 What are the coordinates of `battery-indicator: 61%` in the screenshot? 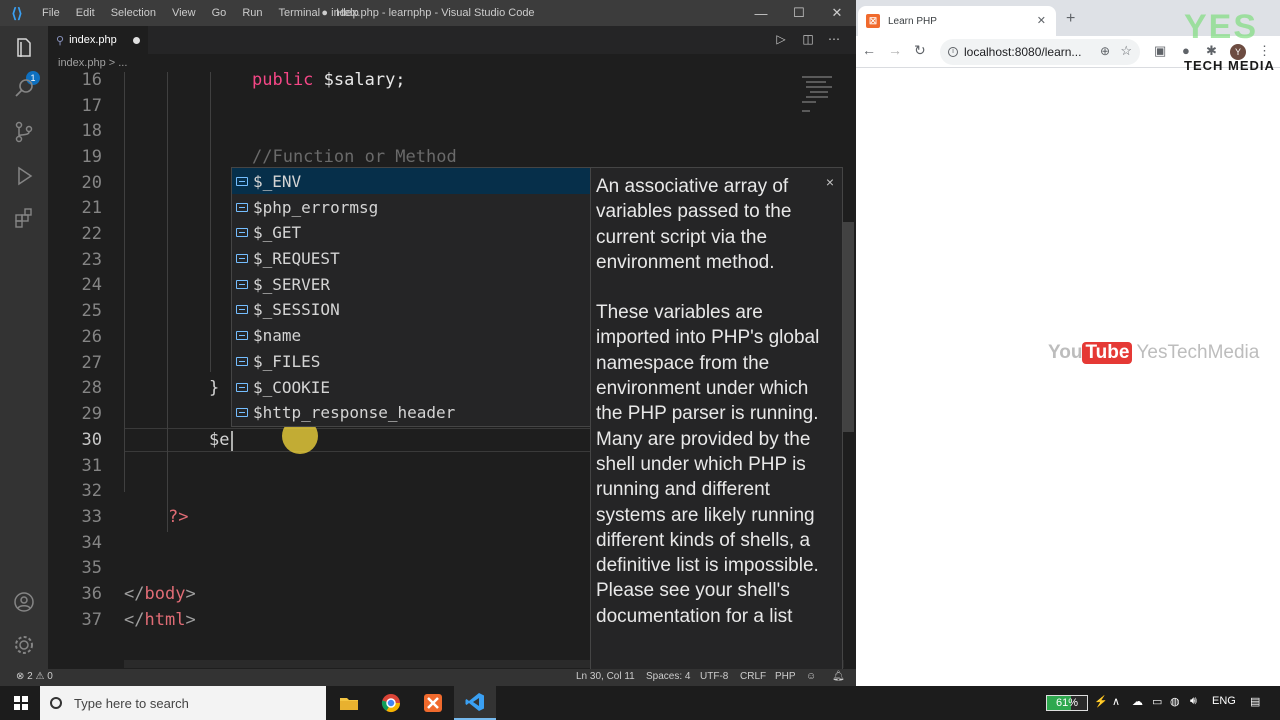 It's located at (1067, 703).